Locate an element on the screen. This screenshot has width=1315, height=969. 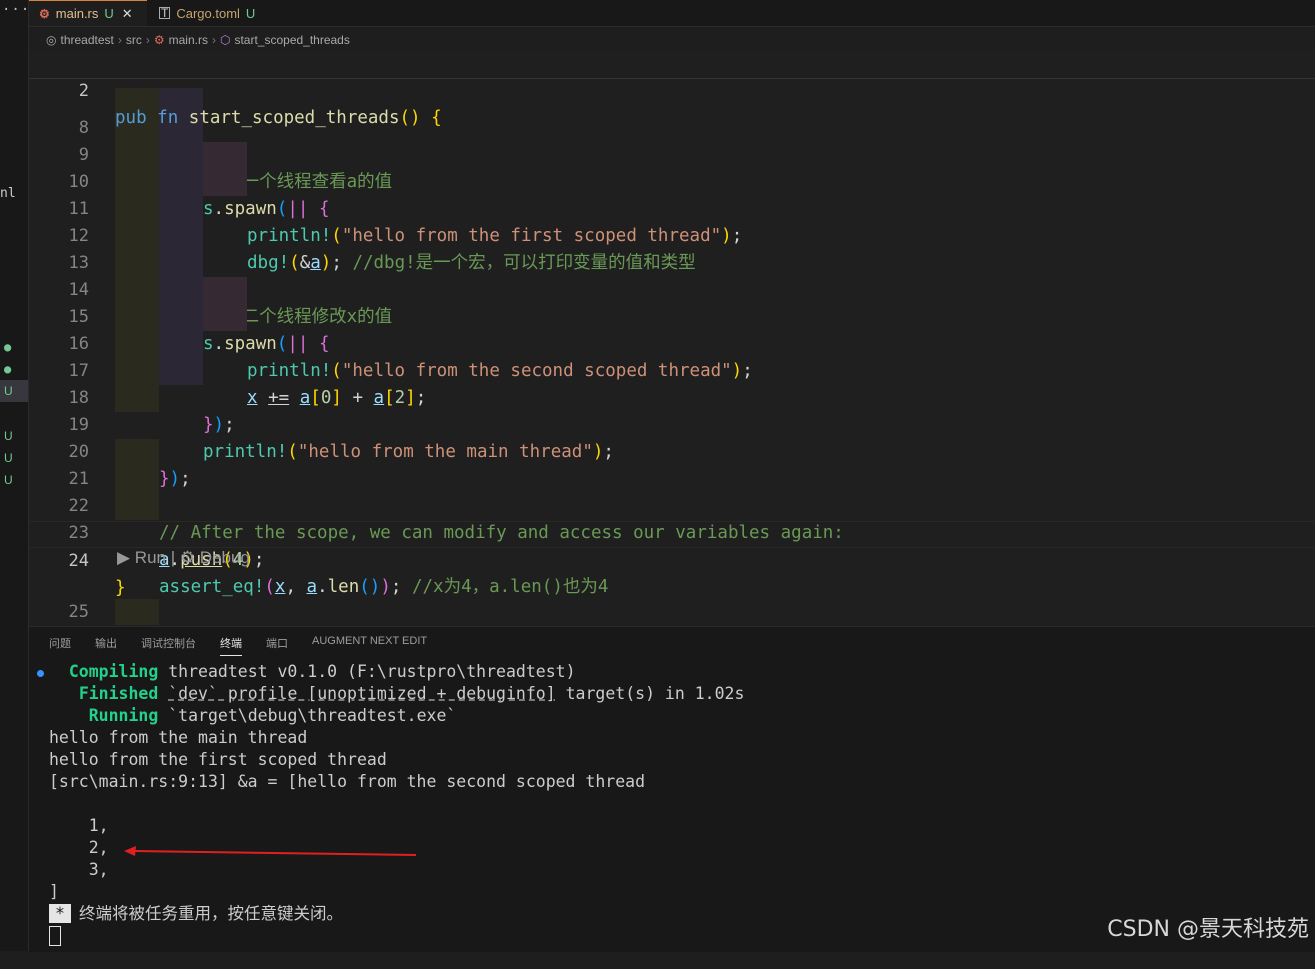
line-number: 24 is located at coordinates (78, 561).